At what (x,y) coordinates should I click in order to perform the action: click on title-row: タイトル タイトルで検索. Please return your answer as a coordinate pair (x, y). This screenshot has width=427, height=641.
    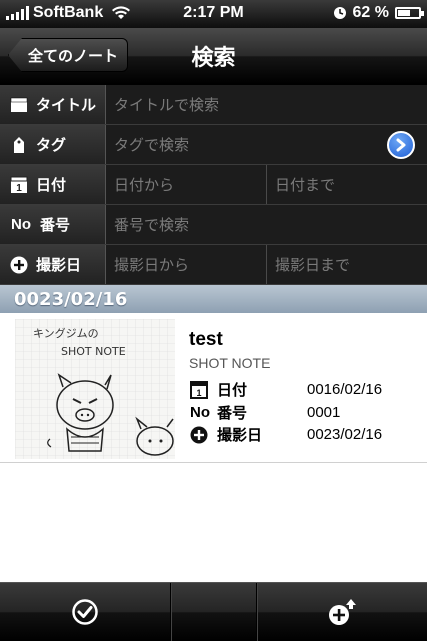
    Looking at the image, I should click on (213, 105).